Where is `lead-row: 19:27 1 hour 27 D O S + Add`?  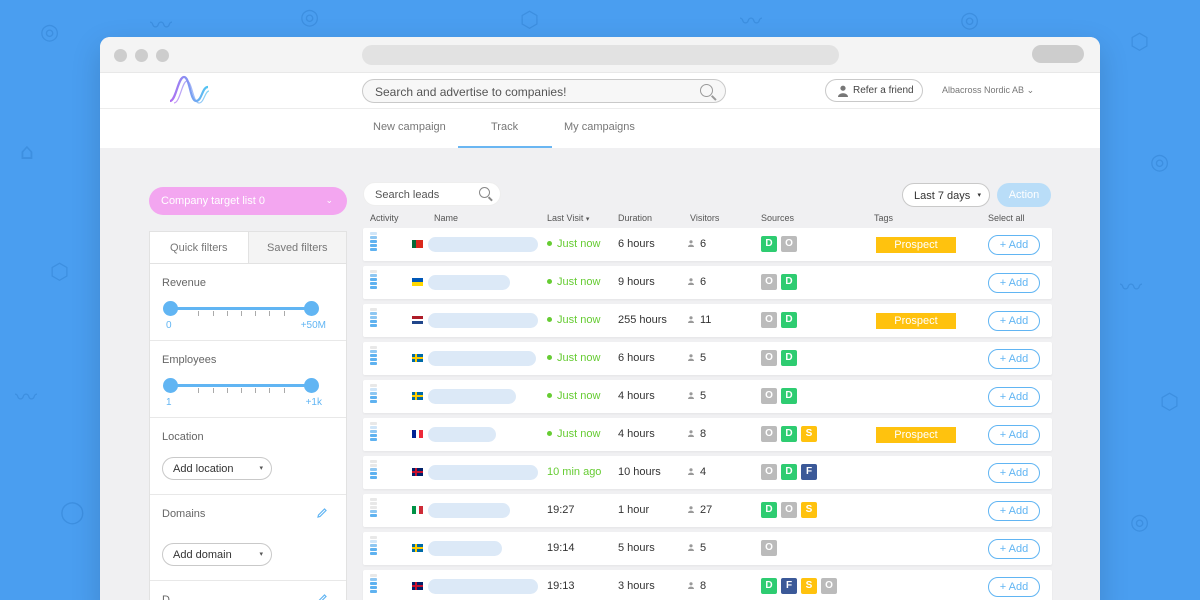
lead-row: 19:27 1 hour 27 D O S + Add is located at coordinates (707, 510).